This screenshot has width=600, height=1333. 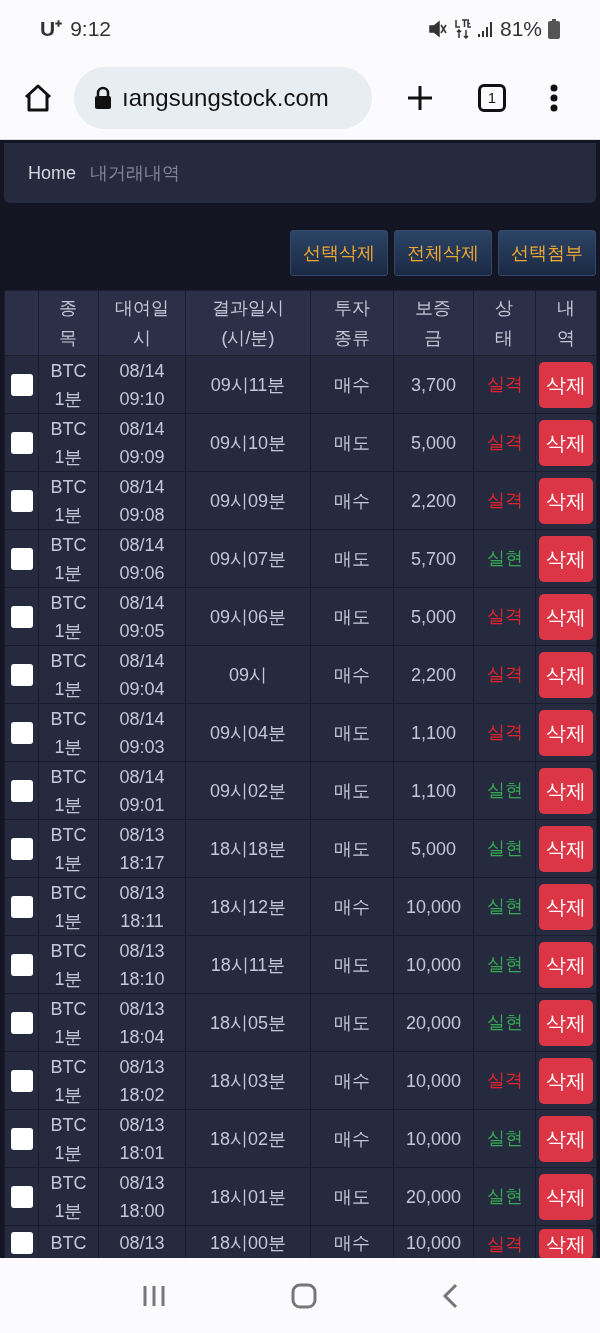 What do you see at coordinates (142, 617) in the screenshot?
I see `table-cell-text: 08/14 09:05` at bounding box center [142, 617].